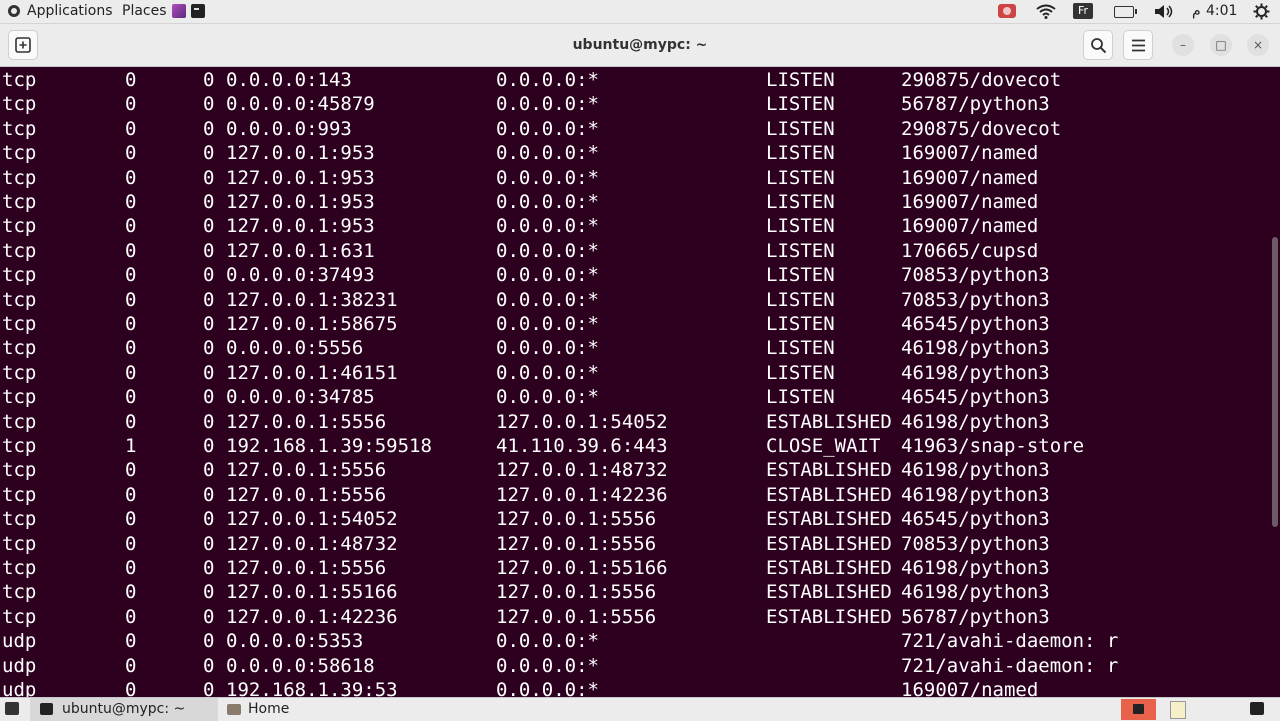 This screenshot has width=1280, height=721. What do you see at coordinates (823, 446) in the screenshot?
I see `cell-state: CLOSE_WAIT` at bounding box center [823, 446].